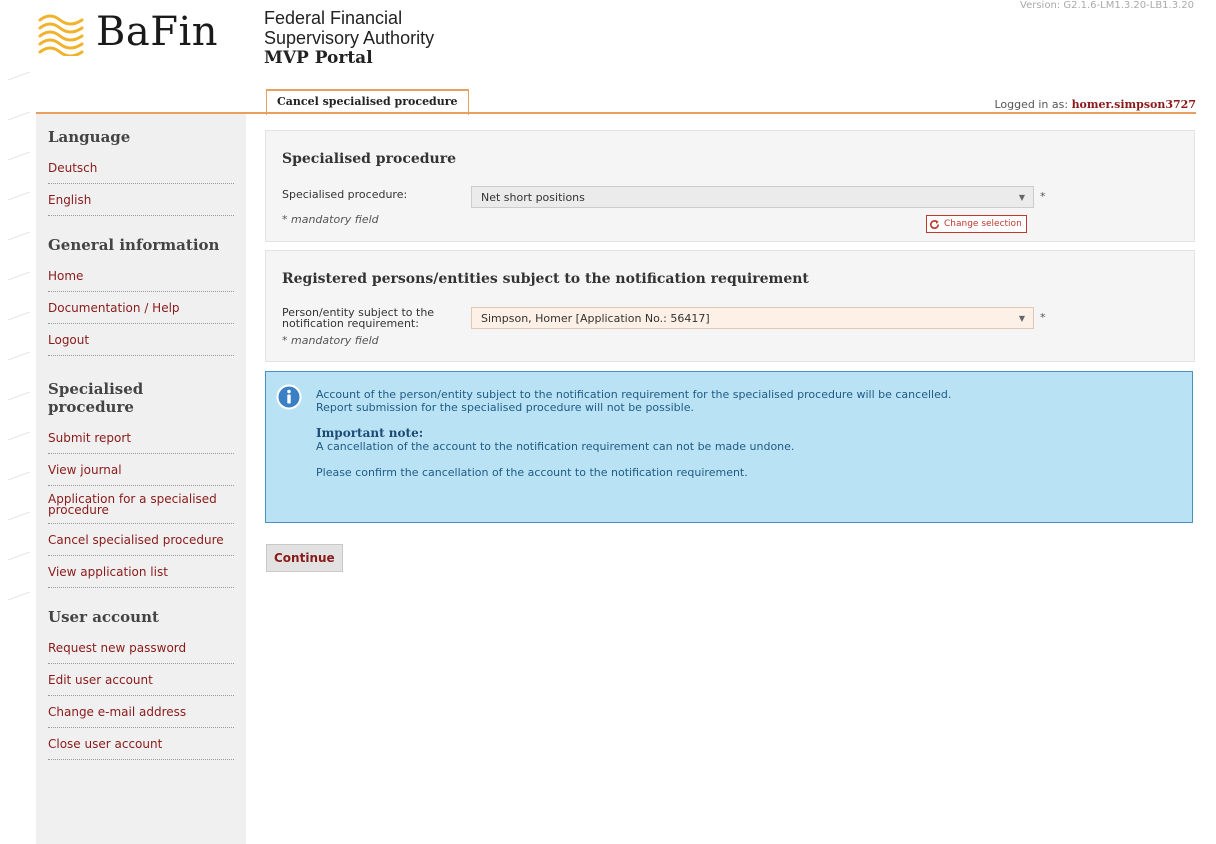 The width and height of the screenshot is (1216, 844). I want to click on bafin-waves-icon, so click(61, 35).